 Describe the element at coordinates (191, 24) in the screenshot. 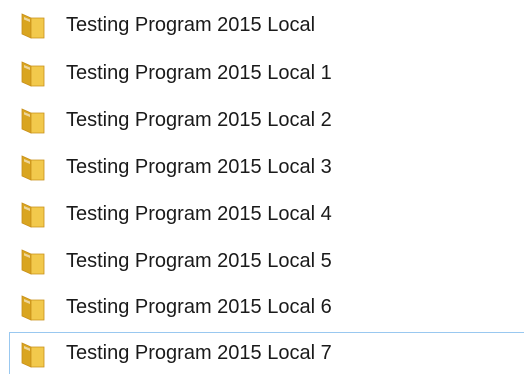

I see `folder-name: Testing Program 2015 Local` at that location.